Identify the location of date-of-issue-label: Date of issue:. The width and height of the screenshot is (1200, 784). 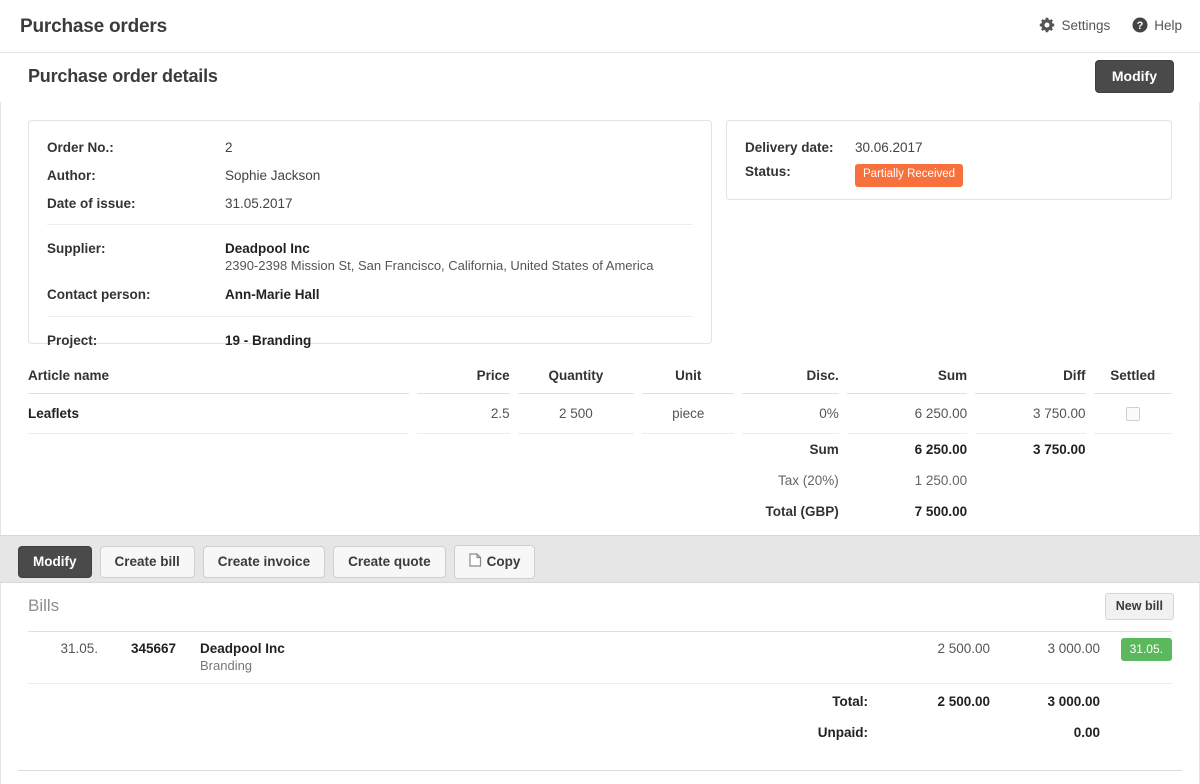
(91, 203).